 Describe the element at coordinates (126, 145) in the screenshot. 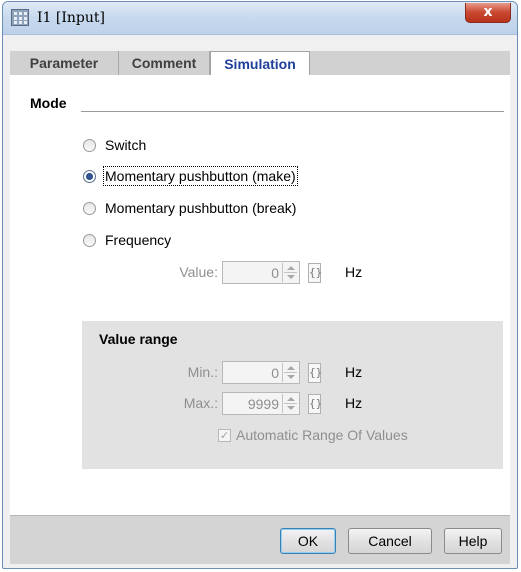

I see `radio-label: Switch` at that location.